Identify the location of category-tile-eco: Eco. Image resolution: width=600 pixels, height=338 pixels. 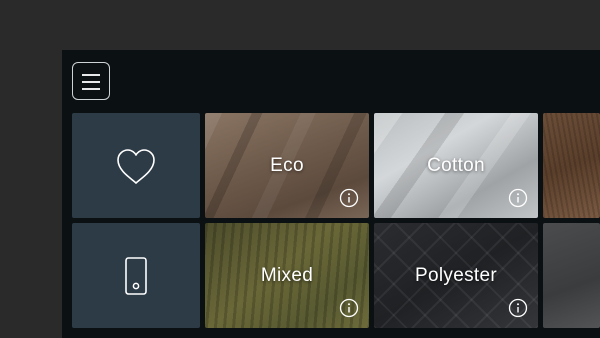
(287, 165).